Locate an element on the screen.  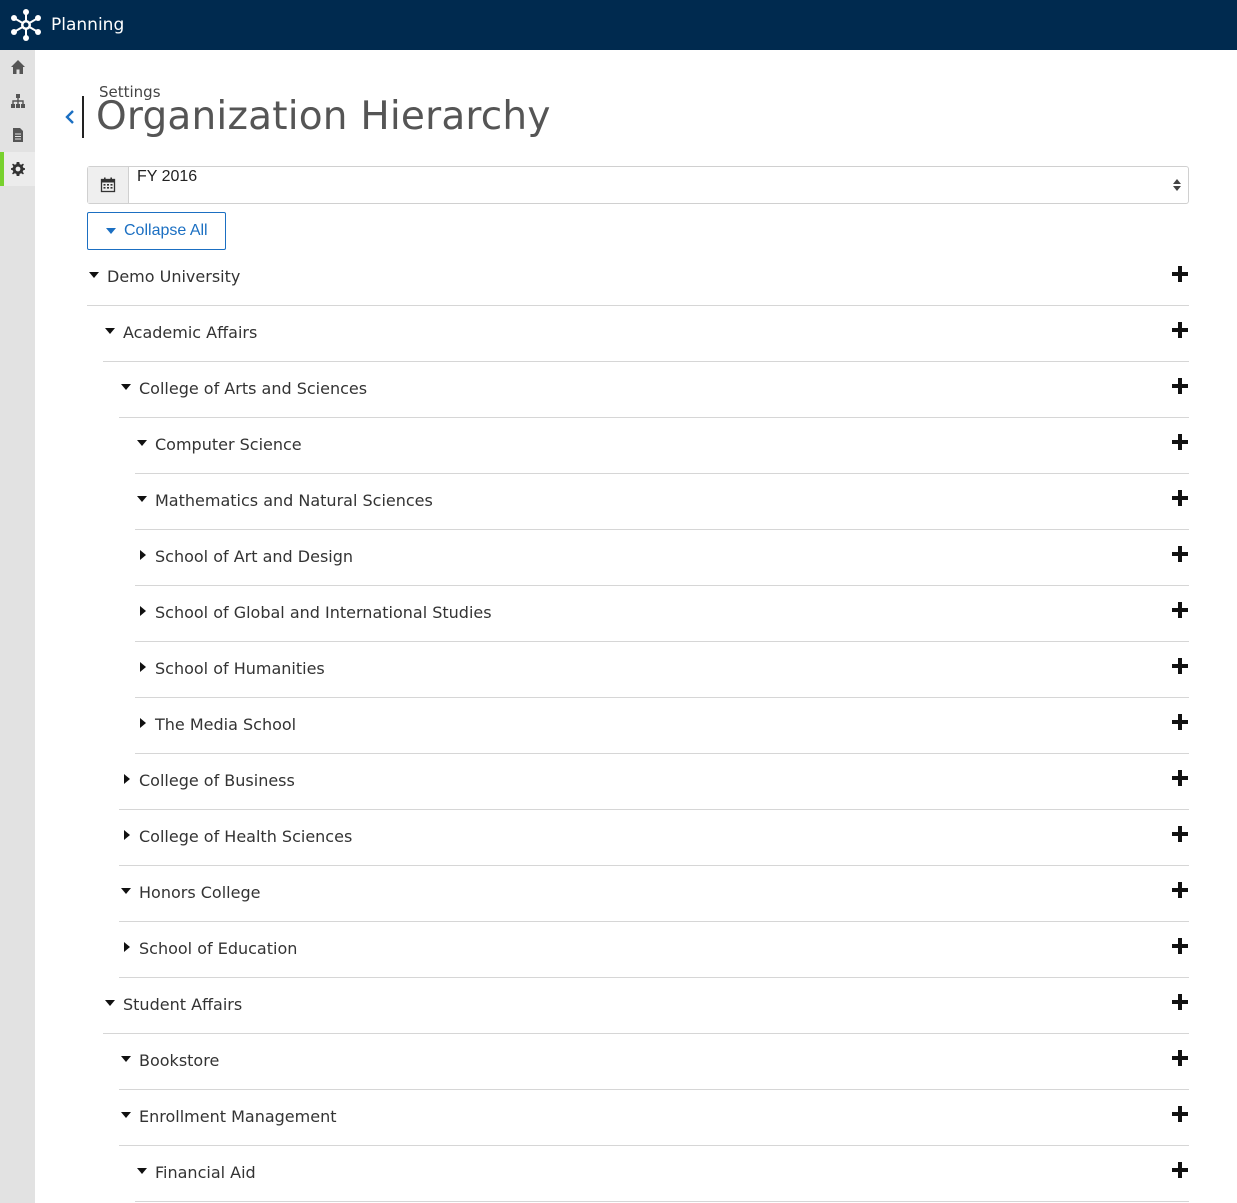
collapse-all-button: Collapse All is located at coordinates (156, 231).